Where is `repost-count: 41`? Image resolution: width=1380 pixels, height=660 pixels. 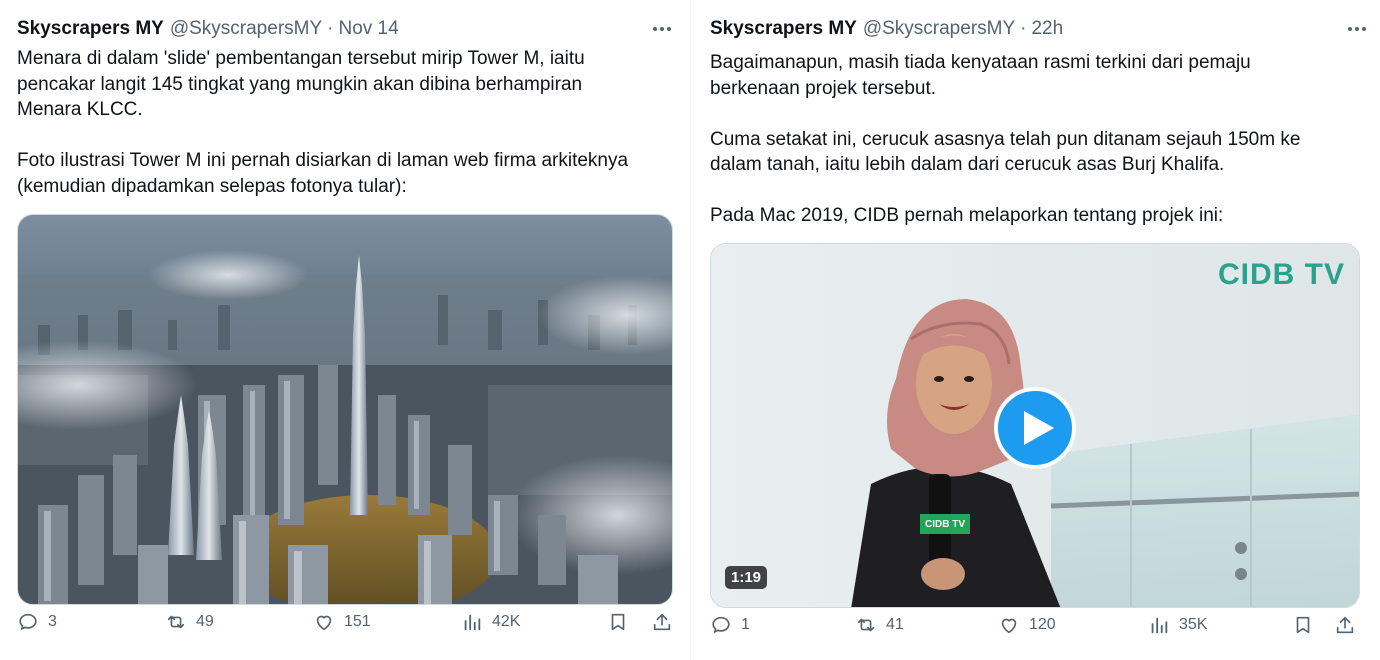
repost-count: 41 is located at coordinates (895, 624).